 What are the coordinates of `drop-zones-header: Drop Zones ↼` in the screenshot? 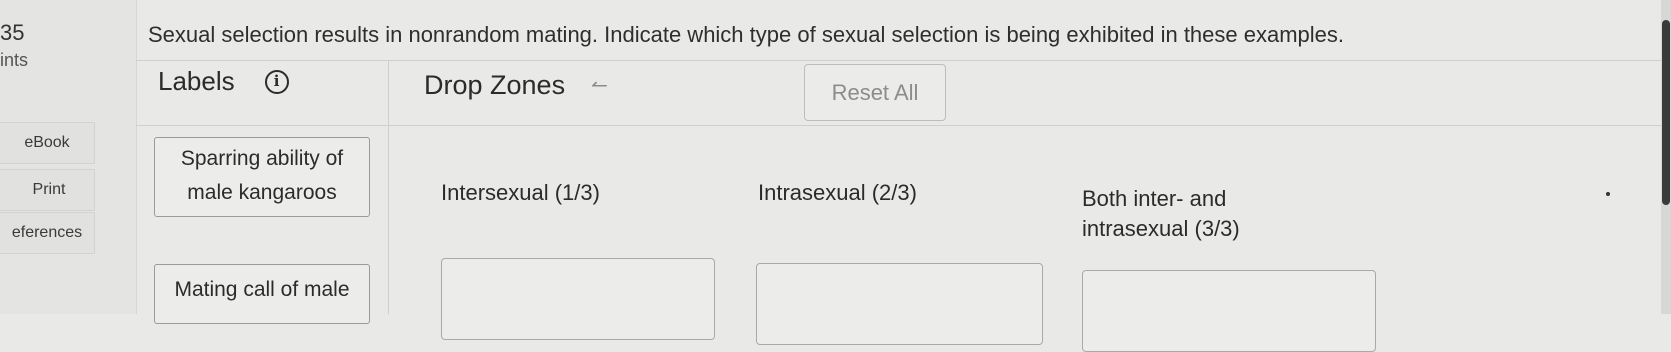 It's located at (516, 85).